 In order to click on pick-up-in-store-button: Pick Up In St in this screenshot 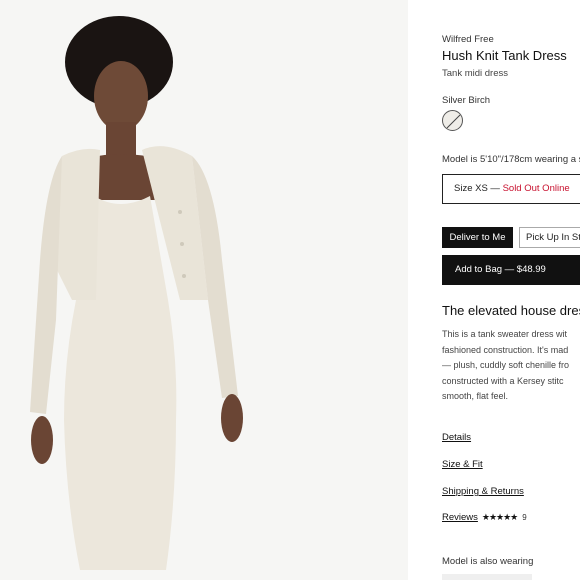, I will do `click(549, 237)`.